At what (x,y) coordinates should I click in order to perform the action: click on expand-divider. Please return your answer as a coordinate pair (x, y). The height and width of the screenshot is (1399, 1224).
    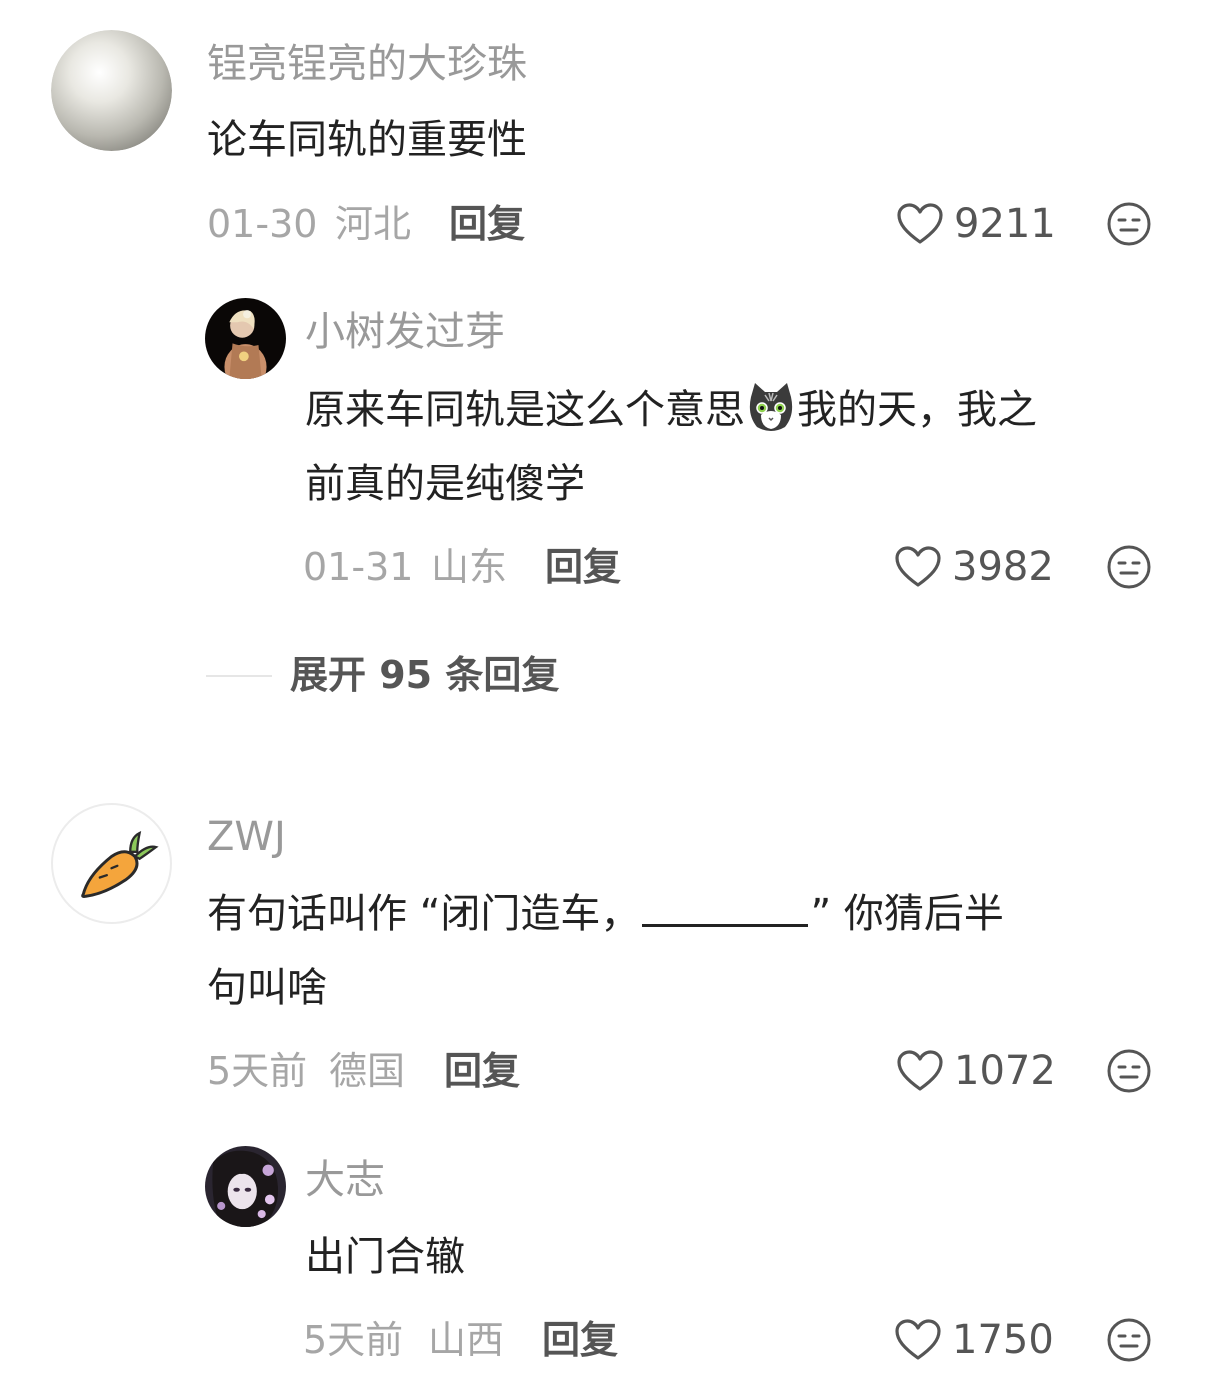
    Looking at the image, I should click on (239, 676).